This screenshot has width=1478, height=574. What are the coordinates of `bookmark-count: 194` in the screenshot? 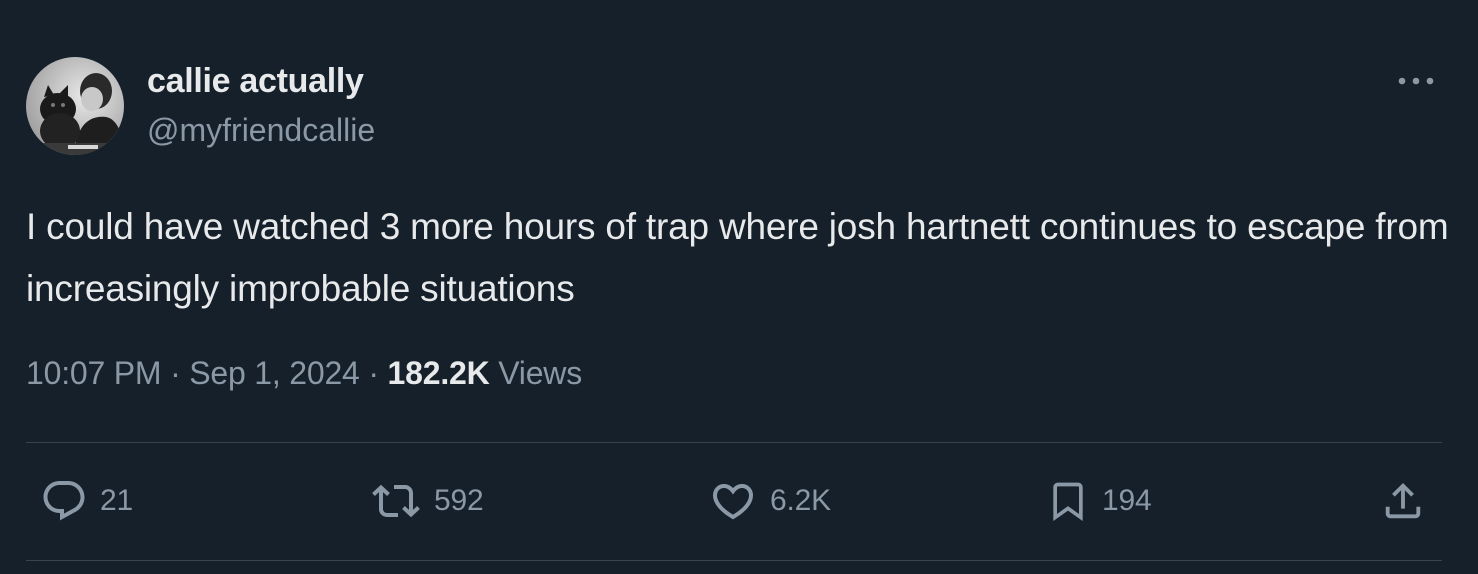 It's located at (1127, 500).